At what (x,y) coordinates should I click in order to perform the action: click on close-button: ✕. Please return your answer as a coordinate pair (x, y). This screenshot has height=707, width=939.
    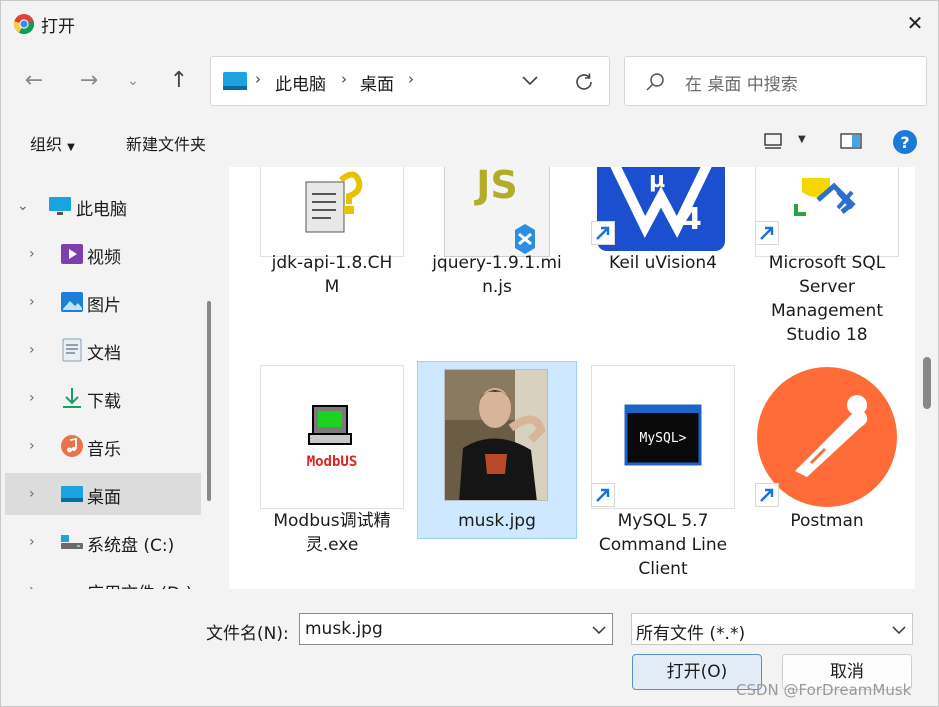
    Looking at the image, I should click on (915, 23).